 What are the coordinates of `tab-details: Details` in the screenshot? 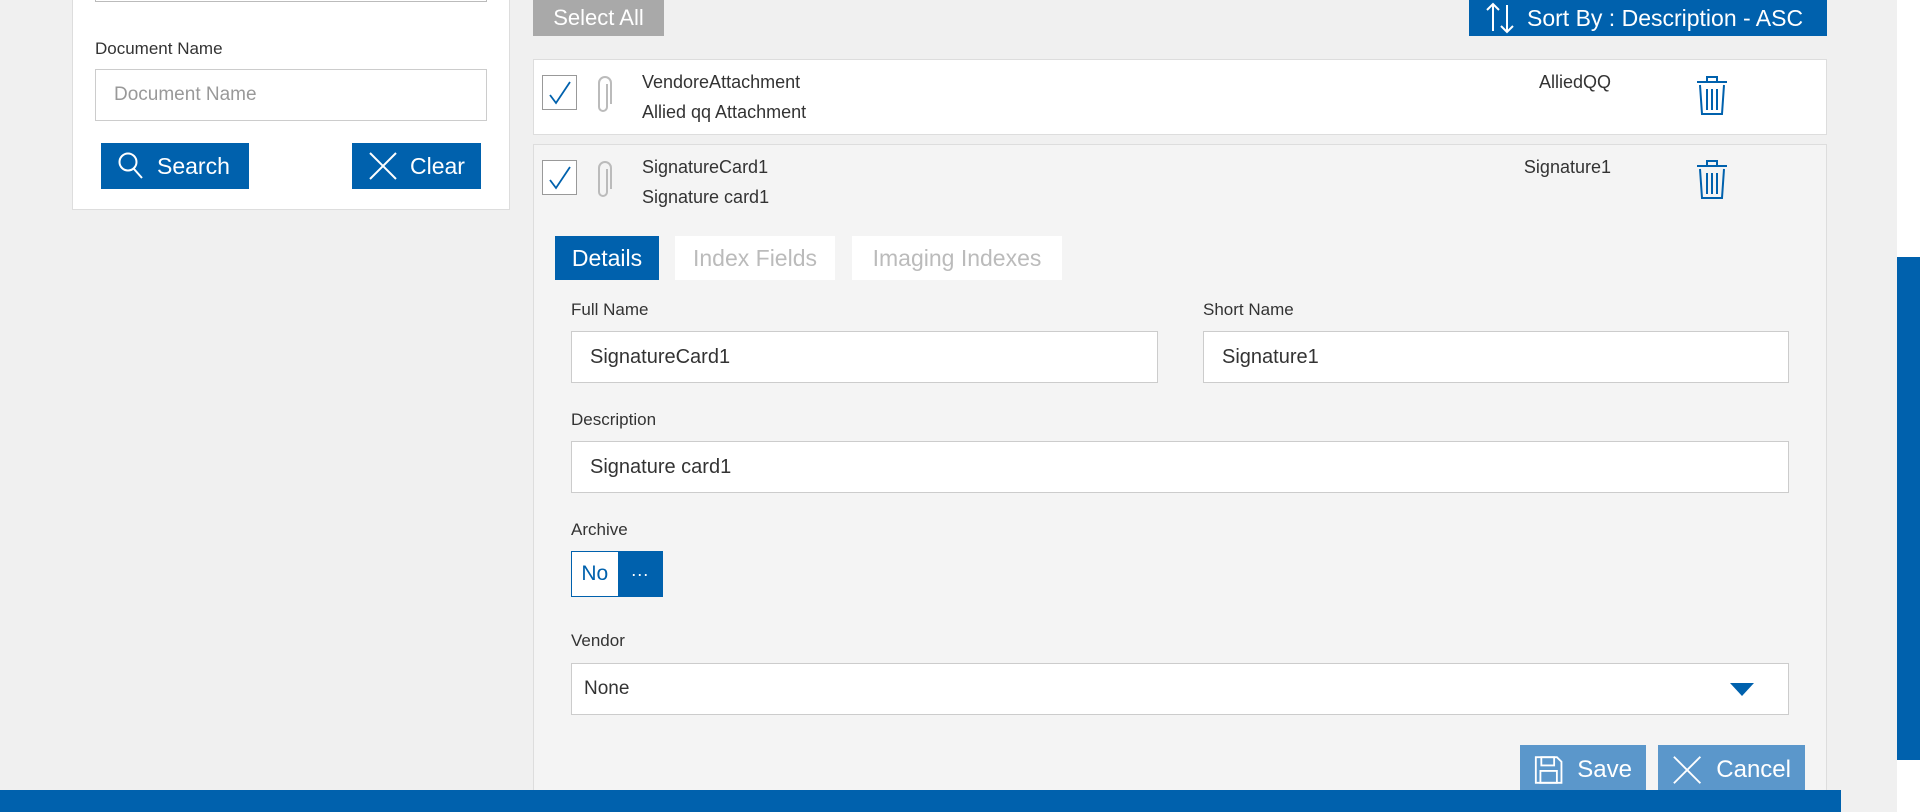 It's located at (607, 258).